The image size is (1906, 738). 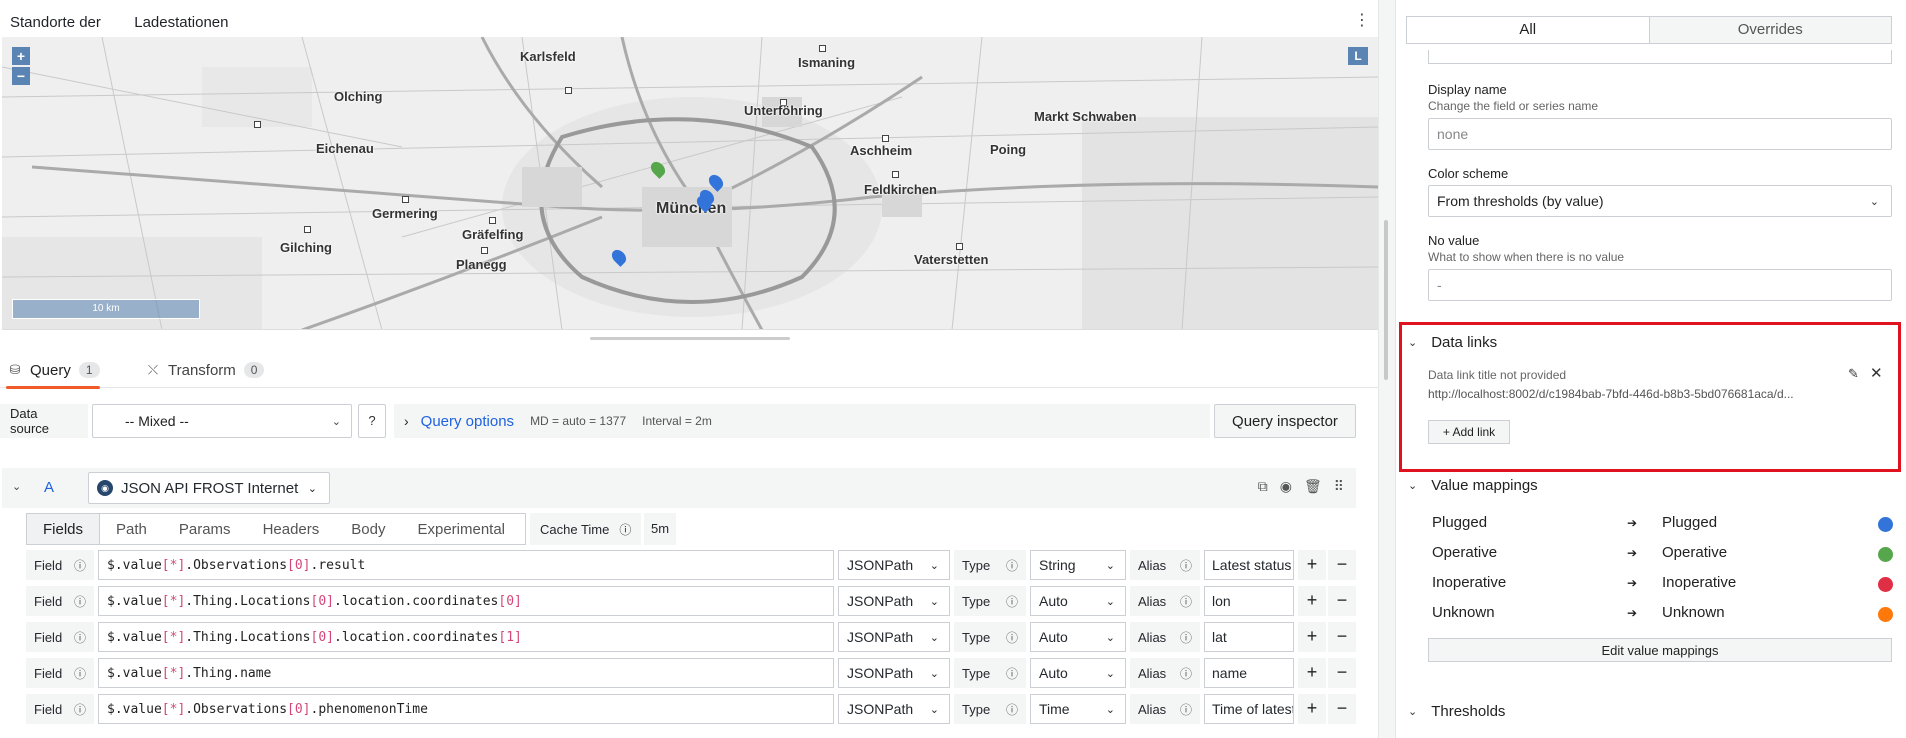 I want to click on mapping-from: Inoperative, so click(x=1469, y=582).